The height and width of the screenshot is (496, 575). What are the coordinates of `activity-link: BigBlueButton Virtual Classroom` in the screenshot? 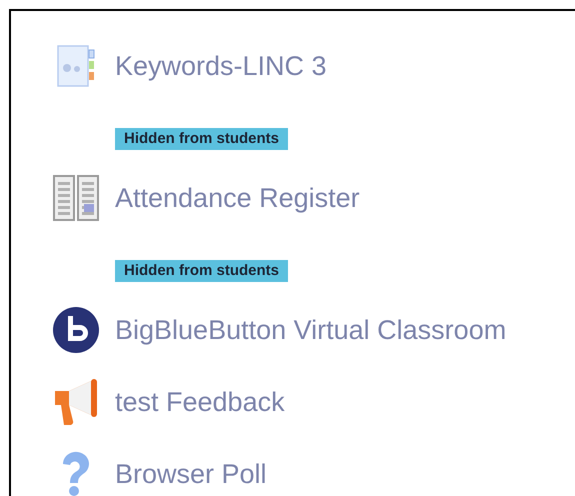 It's located at (310, 330).